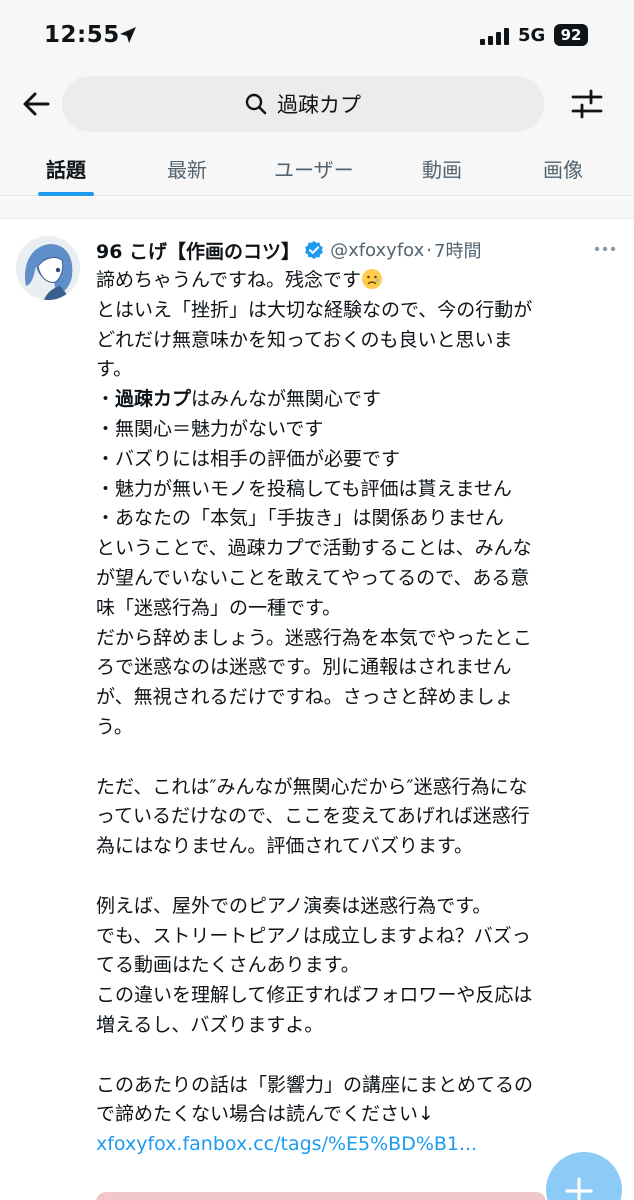  I want to click on tweet-line: ・過疎カプはみんなが無関心です, so click(239, 399).